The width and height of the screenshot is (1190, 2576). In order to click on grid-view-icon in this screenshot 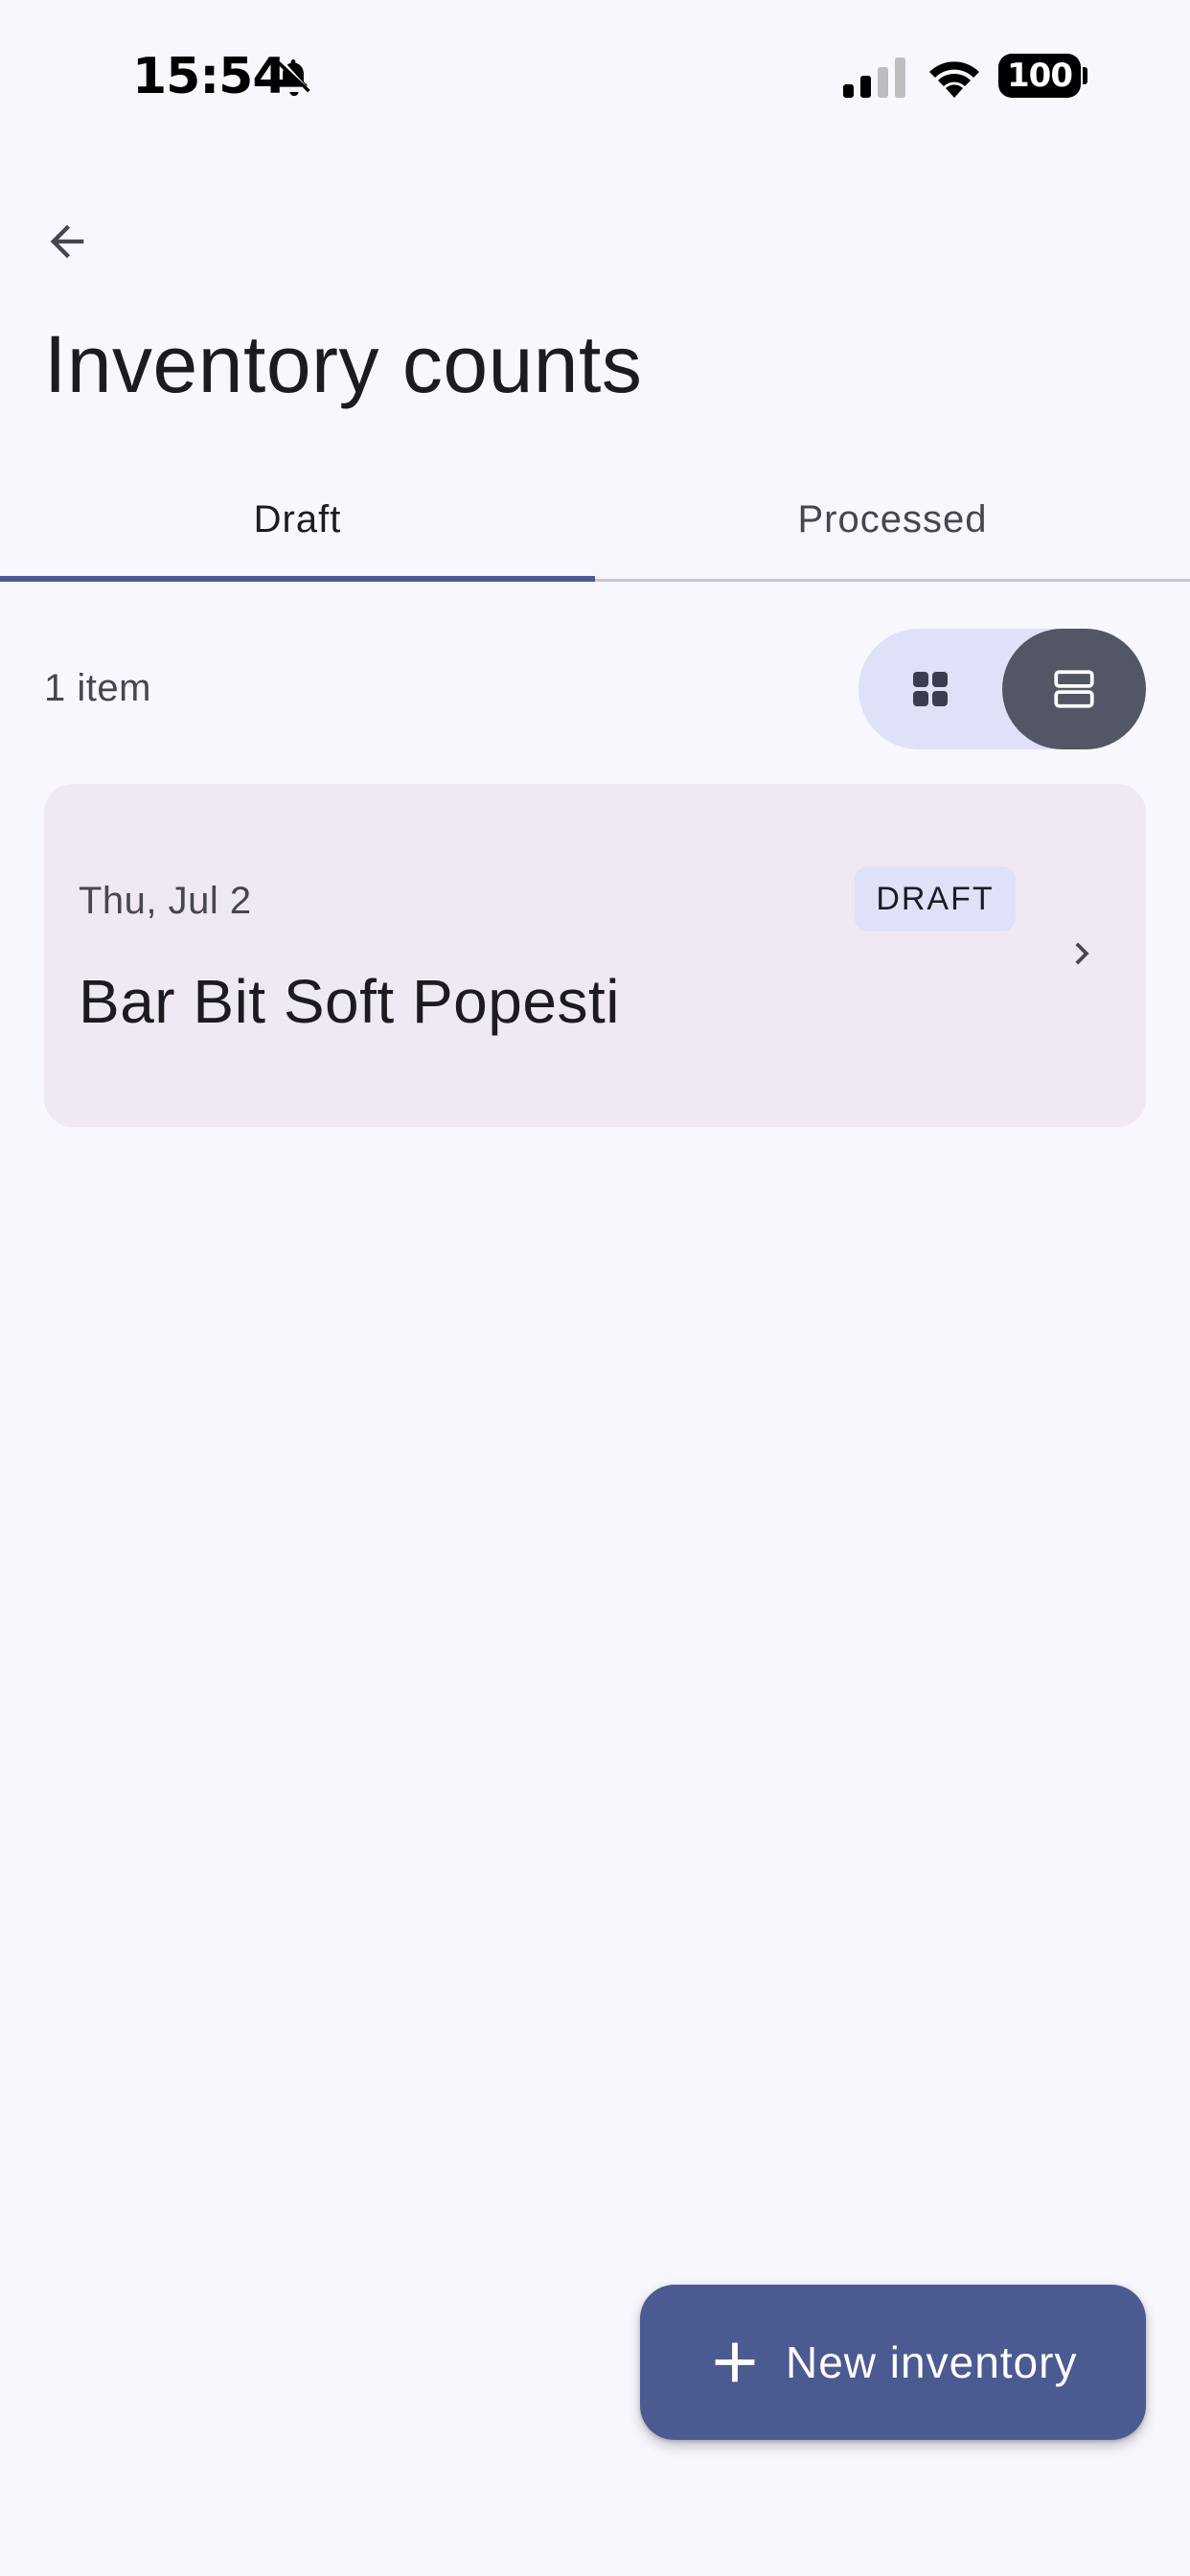, I will do `click(931, 689)`.